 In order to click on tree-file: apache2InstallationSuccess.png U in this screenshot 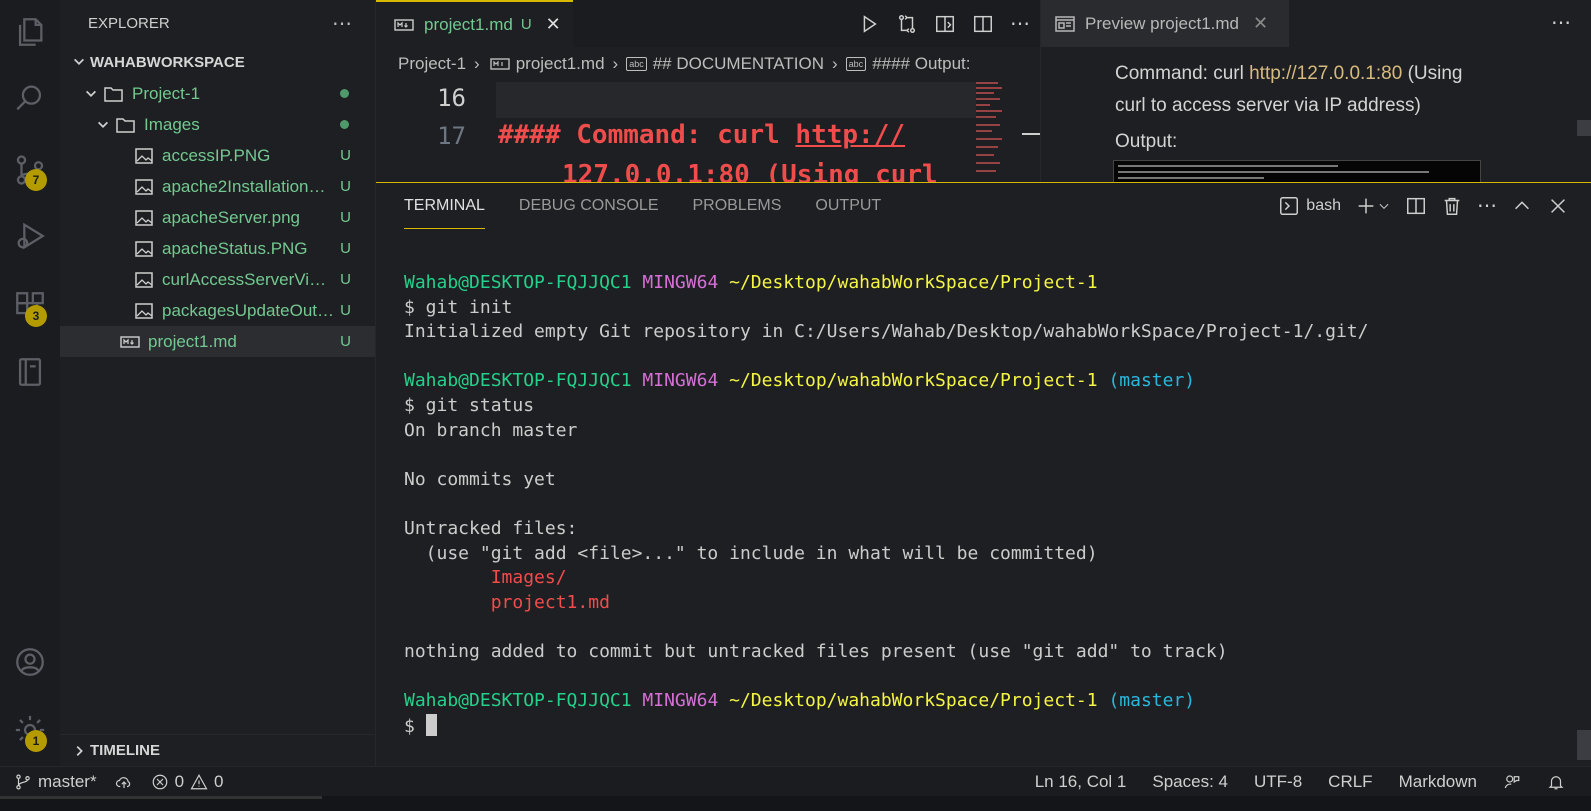, I will do `click(217, 186)`.